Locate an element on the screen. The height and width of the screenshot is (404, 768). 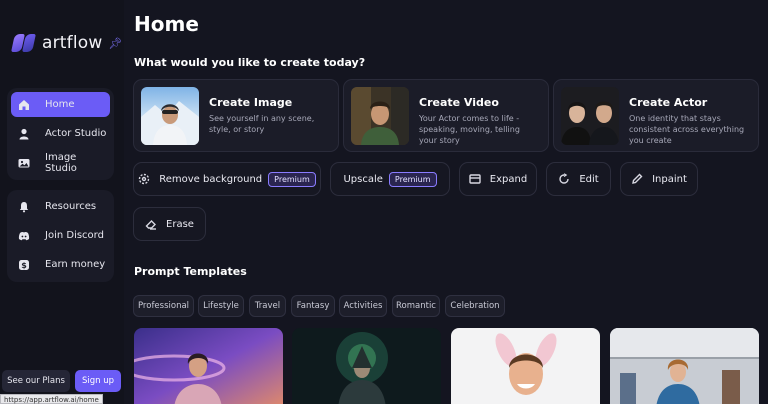
tool-label: Expand is located at coordinates (508, 179).